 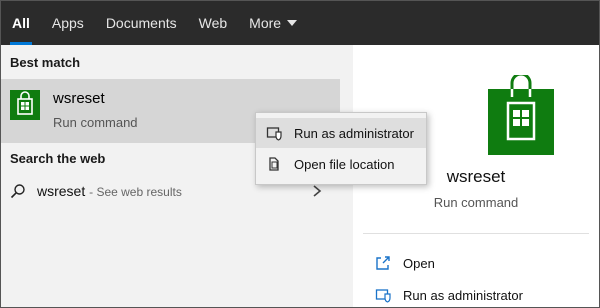 I want to click on context-run-as-admin: Run as administrator, so click(x=341, y=133).